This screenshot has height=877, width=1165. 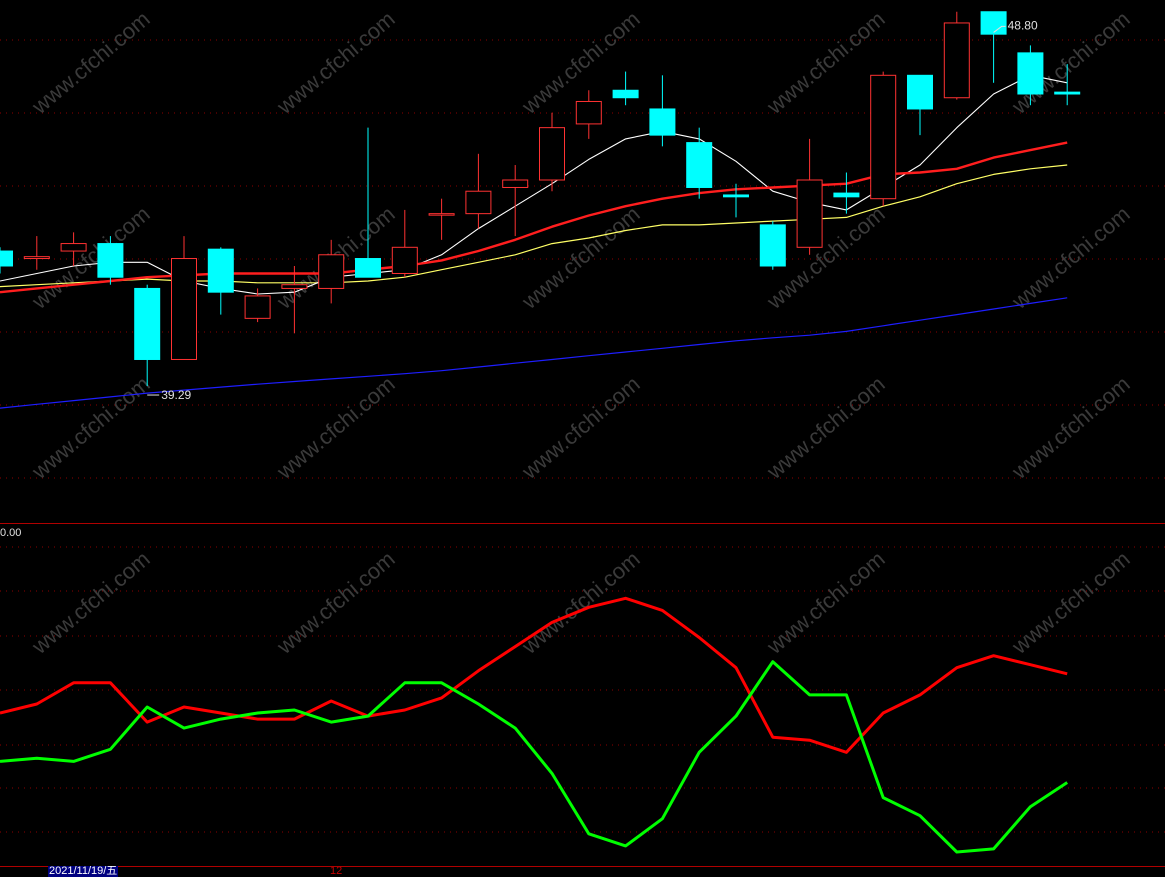 I want to click on date-label: 2021/11/19/五, so click(x=83, y=871).